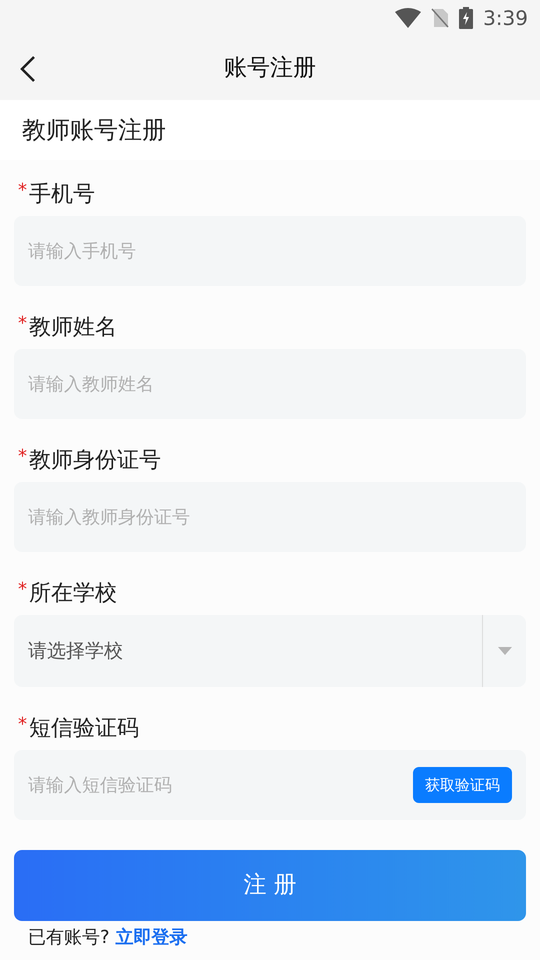 The height and width of the screenshot is (960, 540). Describe the element at coordinates (270, 384) in the screenshot. I see `input-field: 请输入教师姓名` at that location.